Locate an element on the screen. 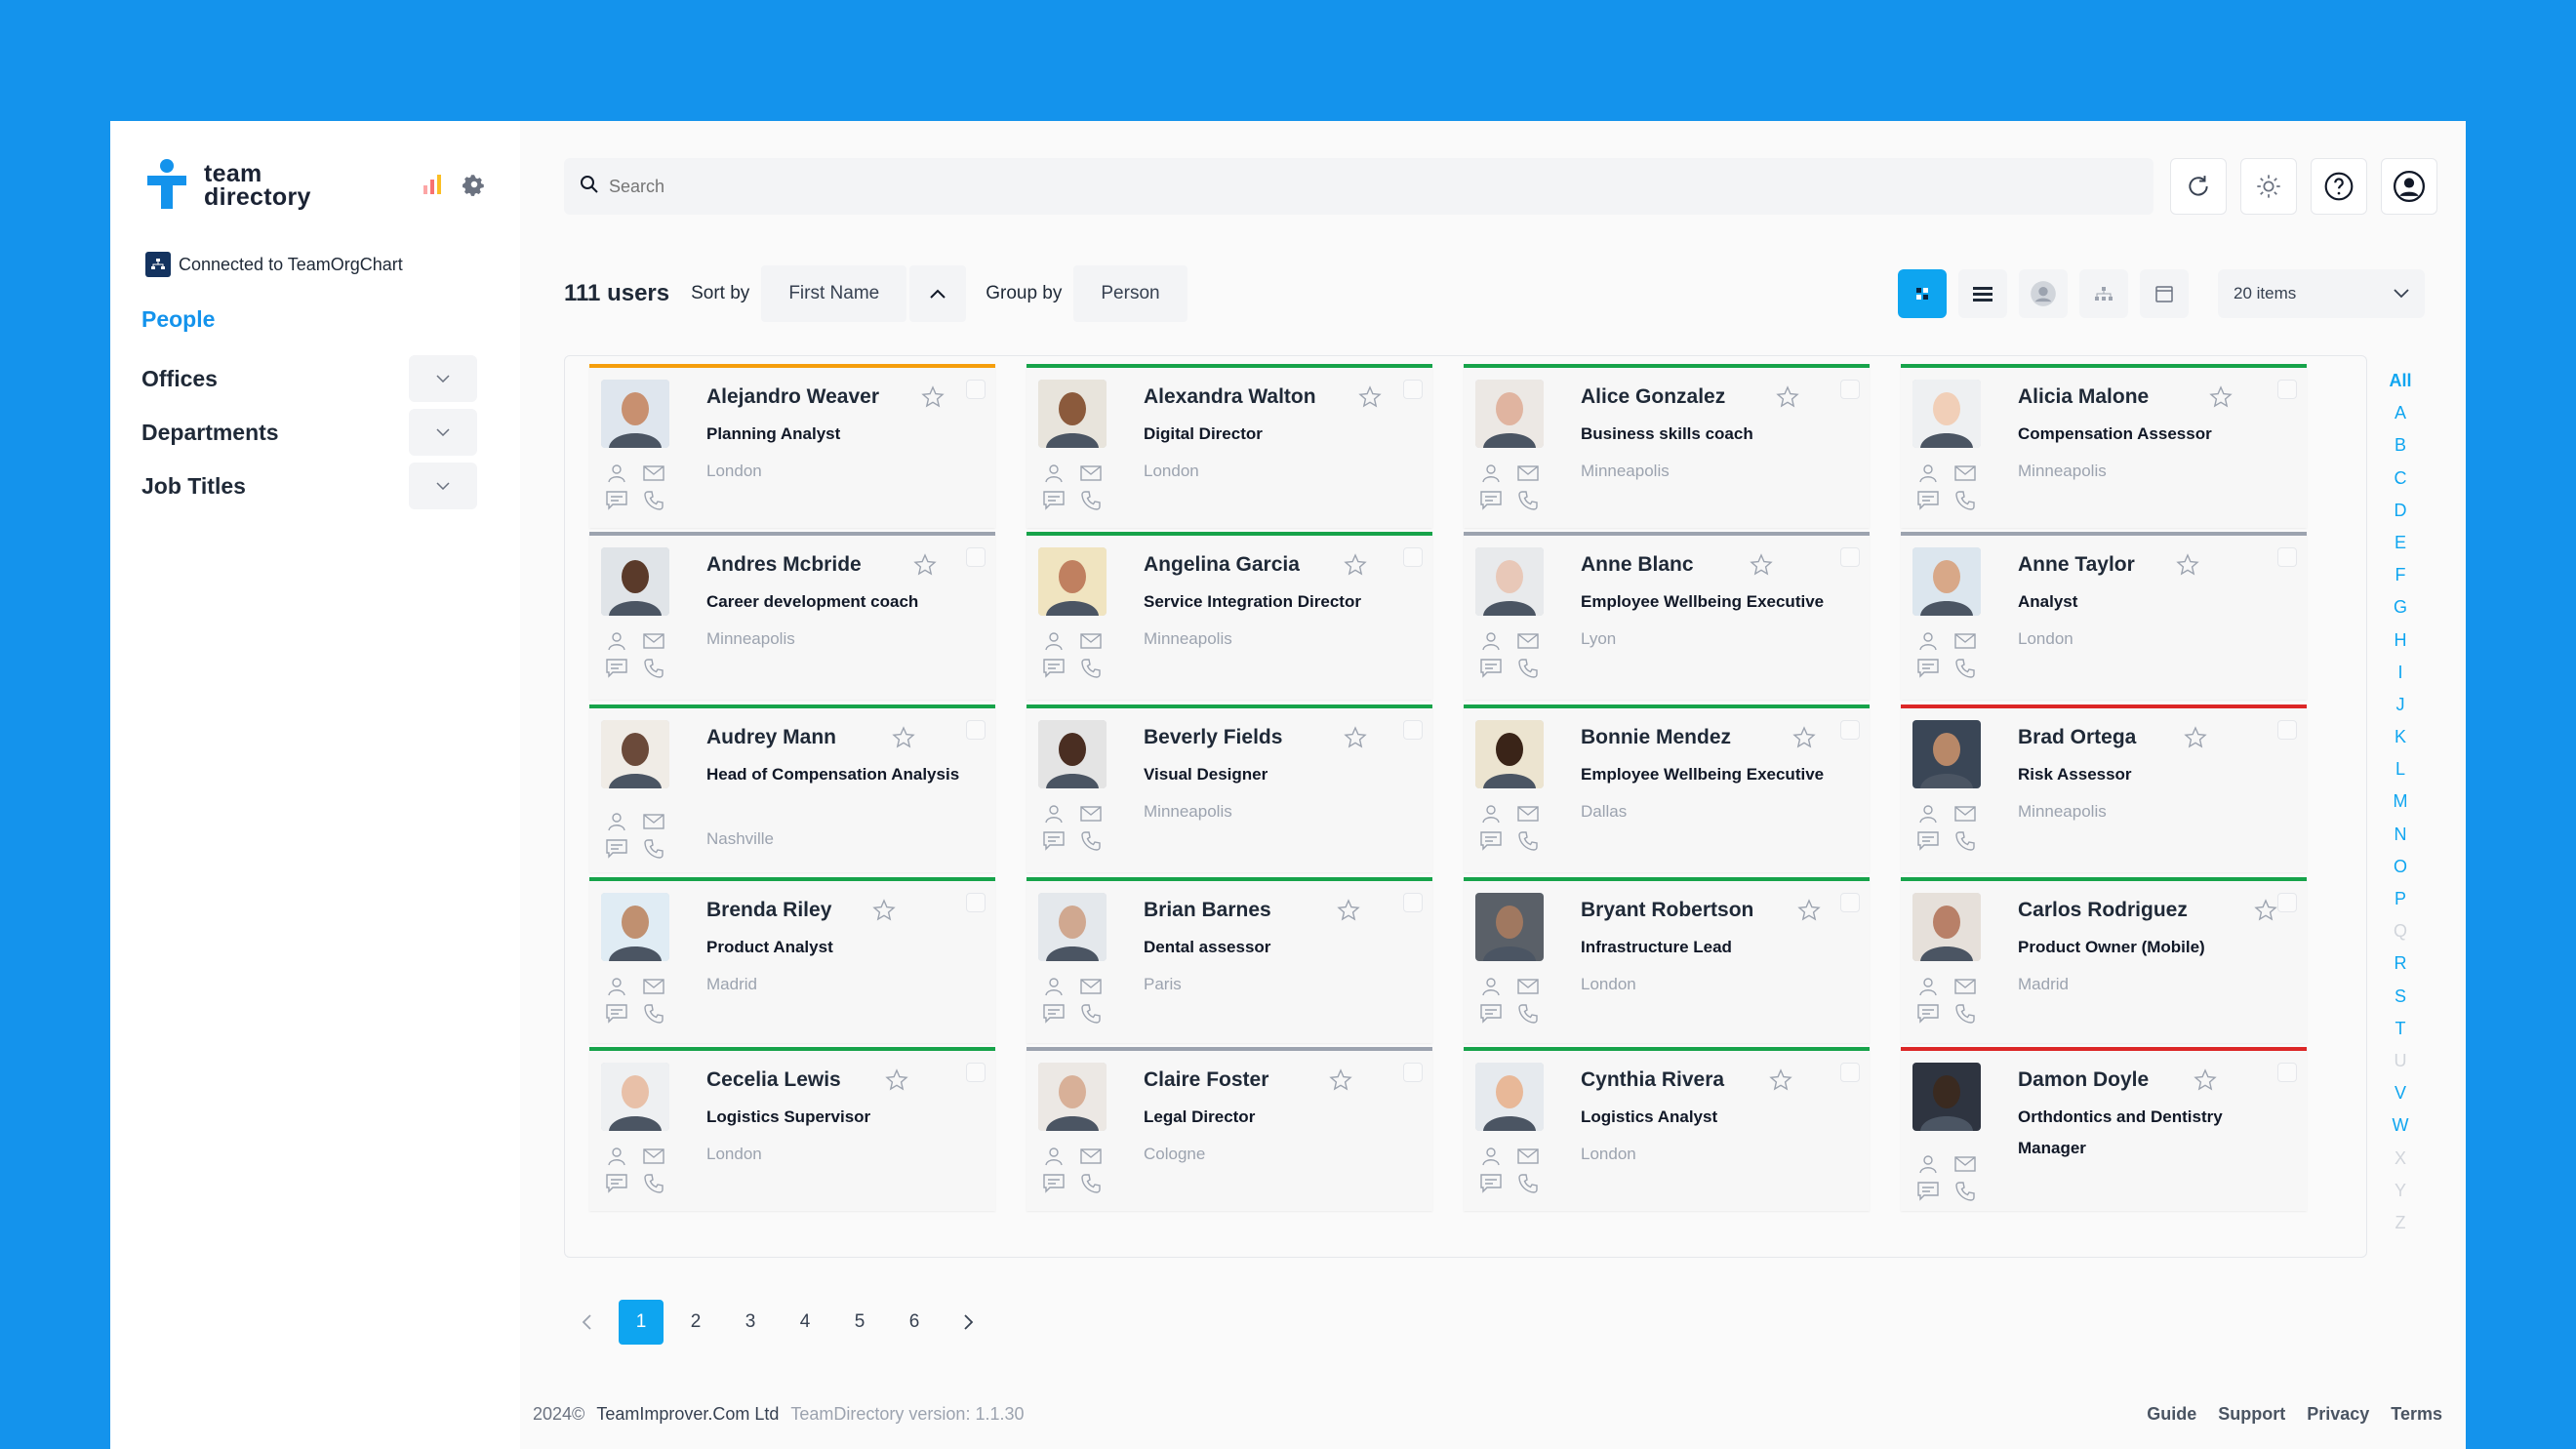  alphabet-letter-h: H is located at coordinates (2400, 640).